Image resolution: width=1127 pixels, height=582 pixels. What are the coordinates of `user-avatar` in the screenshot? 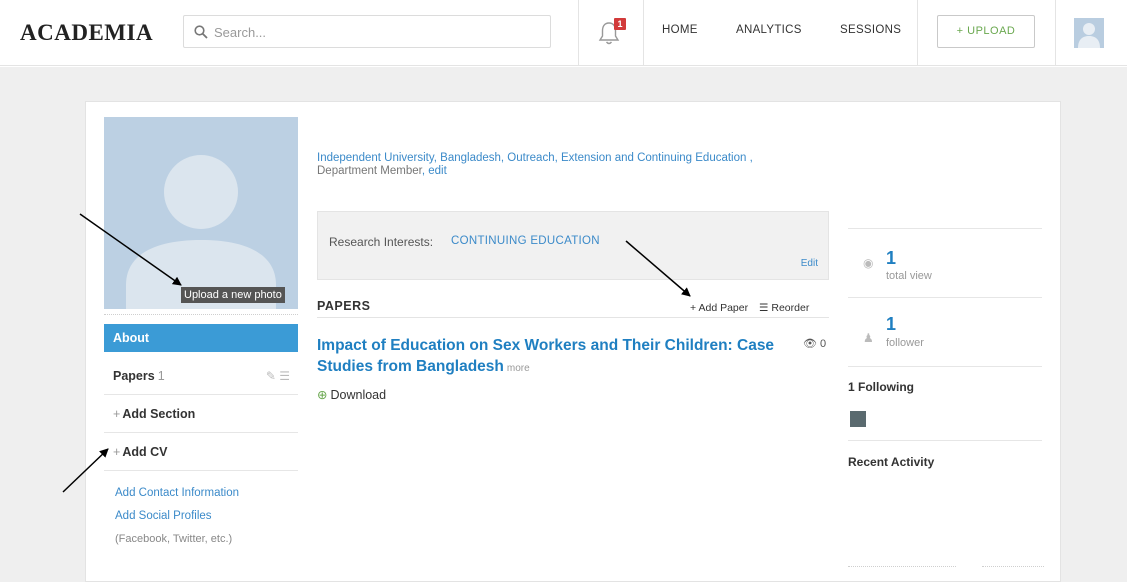 It's located at (1089, 33).